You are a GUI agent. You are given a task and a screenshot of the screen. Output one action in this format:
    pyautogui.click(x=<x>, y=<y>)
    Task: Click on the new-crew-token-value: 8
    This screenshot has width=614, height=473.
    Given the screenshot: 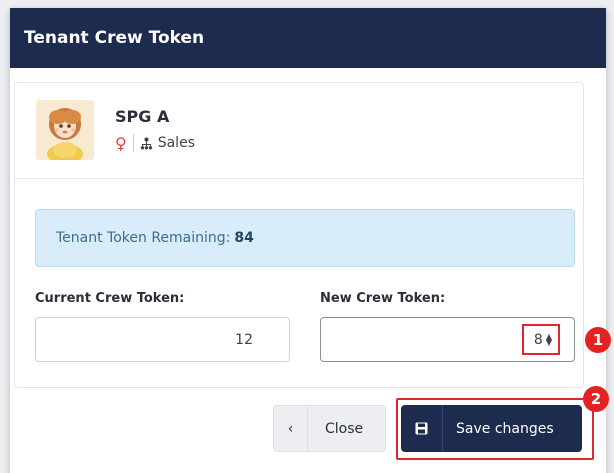 What is the action you would take?
    pyautogui.click(x=538, y=339)
    